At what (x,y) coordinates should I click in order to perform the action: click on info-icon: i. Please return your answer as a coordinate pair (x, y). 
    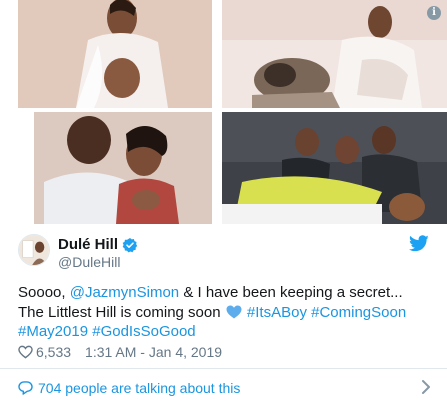
    Looking at the image, I should click on (434, 13).